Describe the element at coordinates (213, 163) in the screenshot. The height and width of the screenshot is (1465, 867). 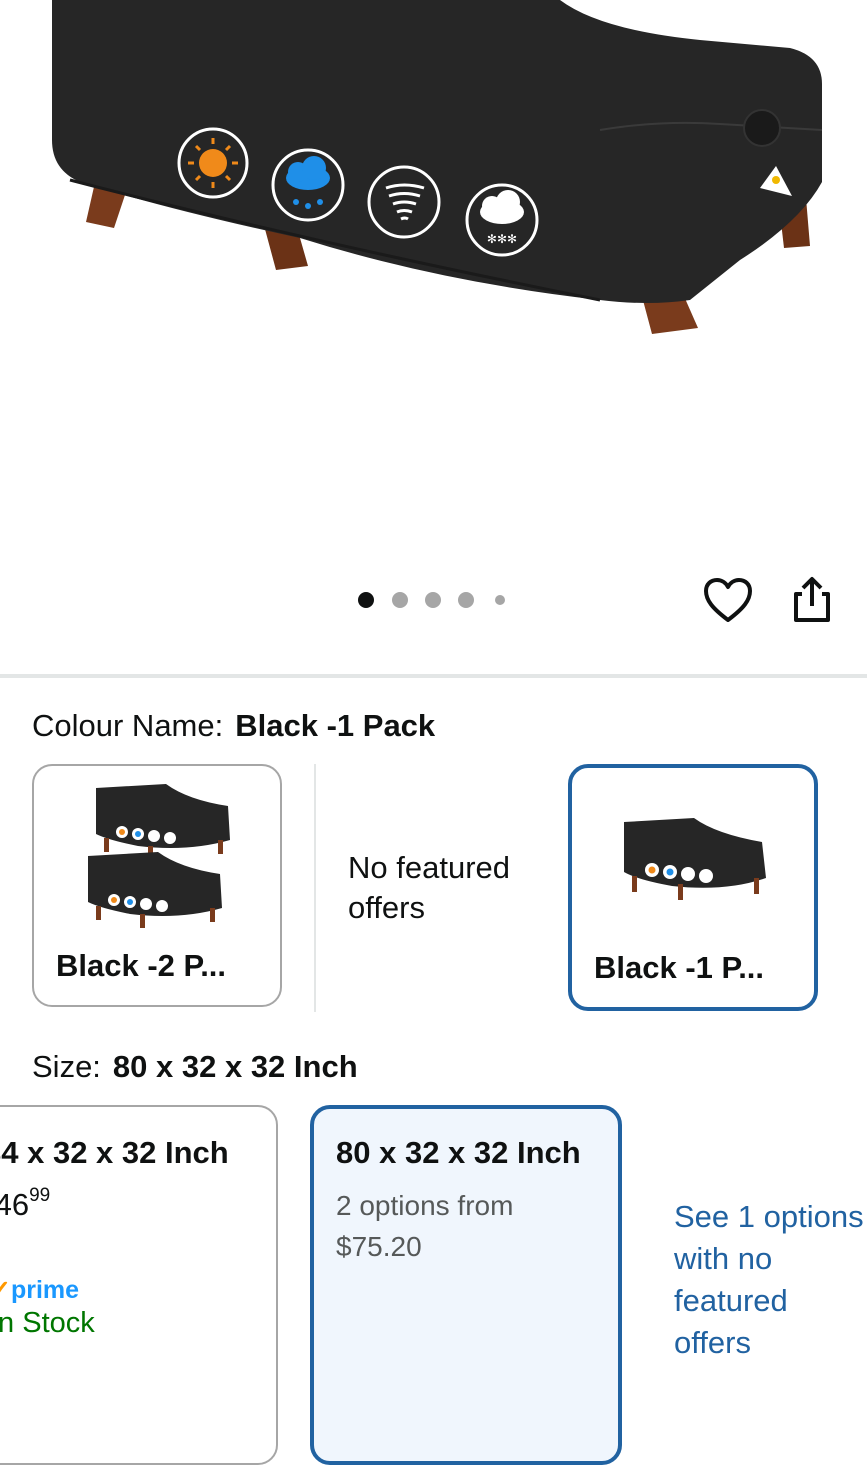
I see `sun-icon` at that location.